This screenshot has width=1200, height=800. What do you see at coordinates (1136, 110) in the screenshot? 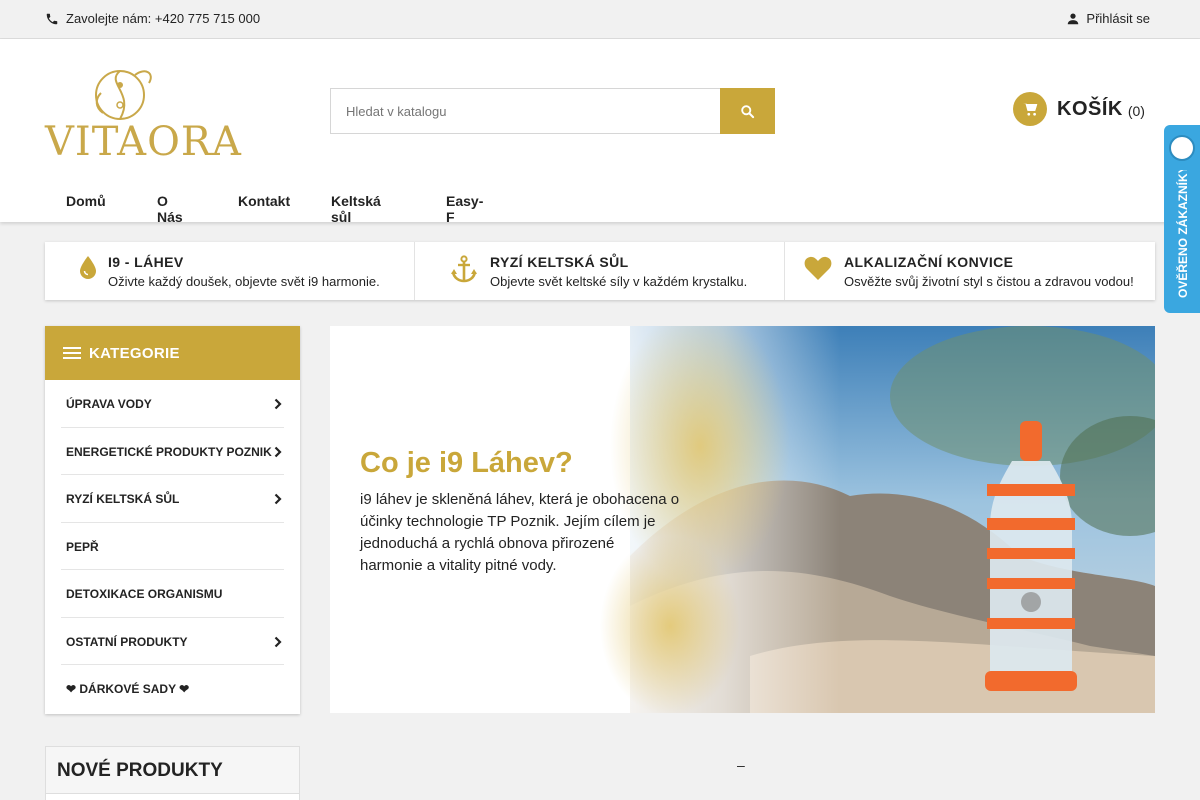
I see `cart-count: (0)` at bounding box center [1136, 110].